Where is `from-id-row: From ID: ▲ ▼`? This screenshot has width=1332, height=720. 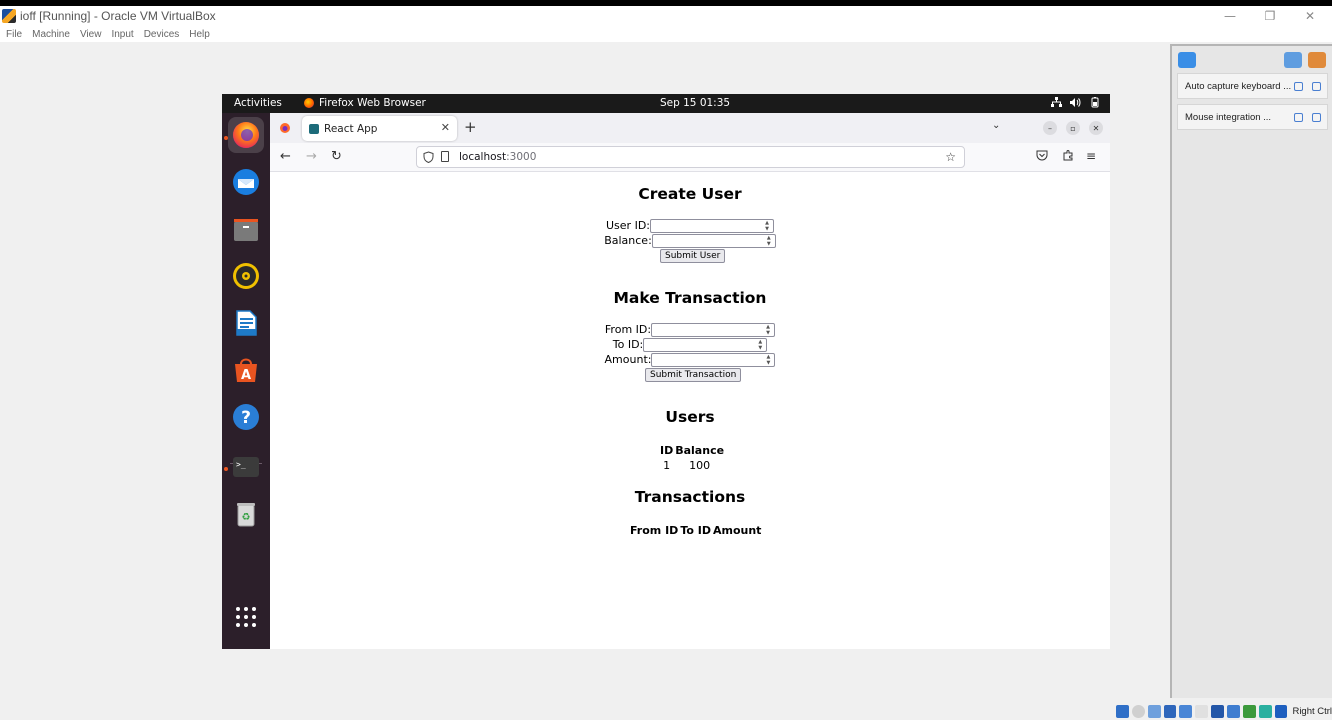 from-id-row: From ID: ▲ ▼ is located at coordinates (690, 329).